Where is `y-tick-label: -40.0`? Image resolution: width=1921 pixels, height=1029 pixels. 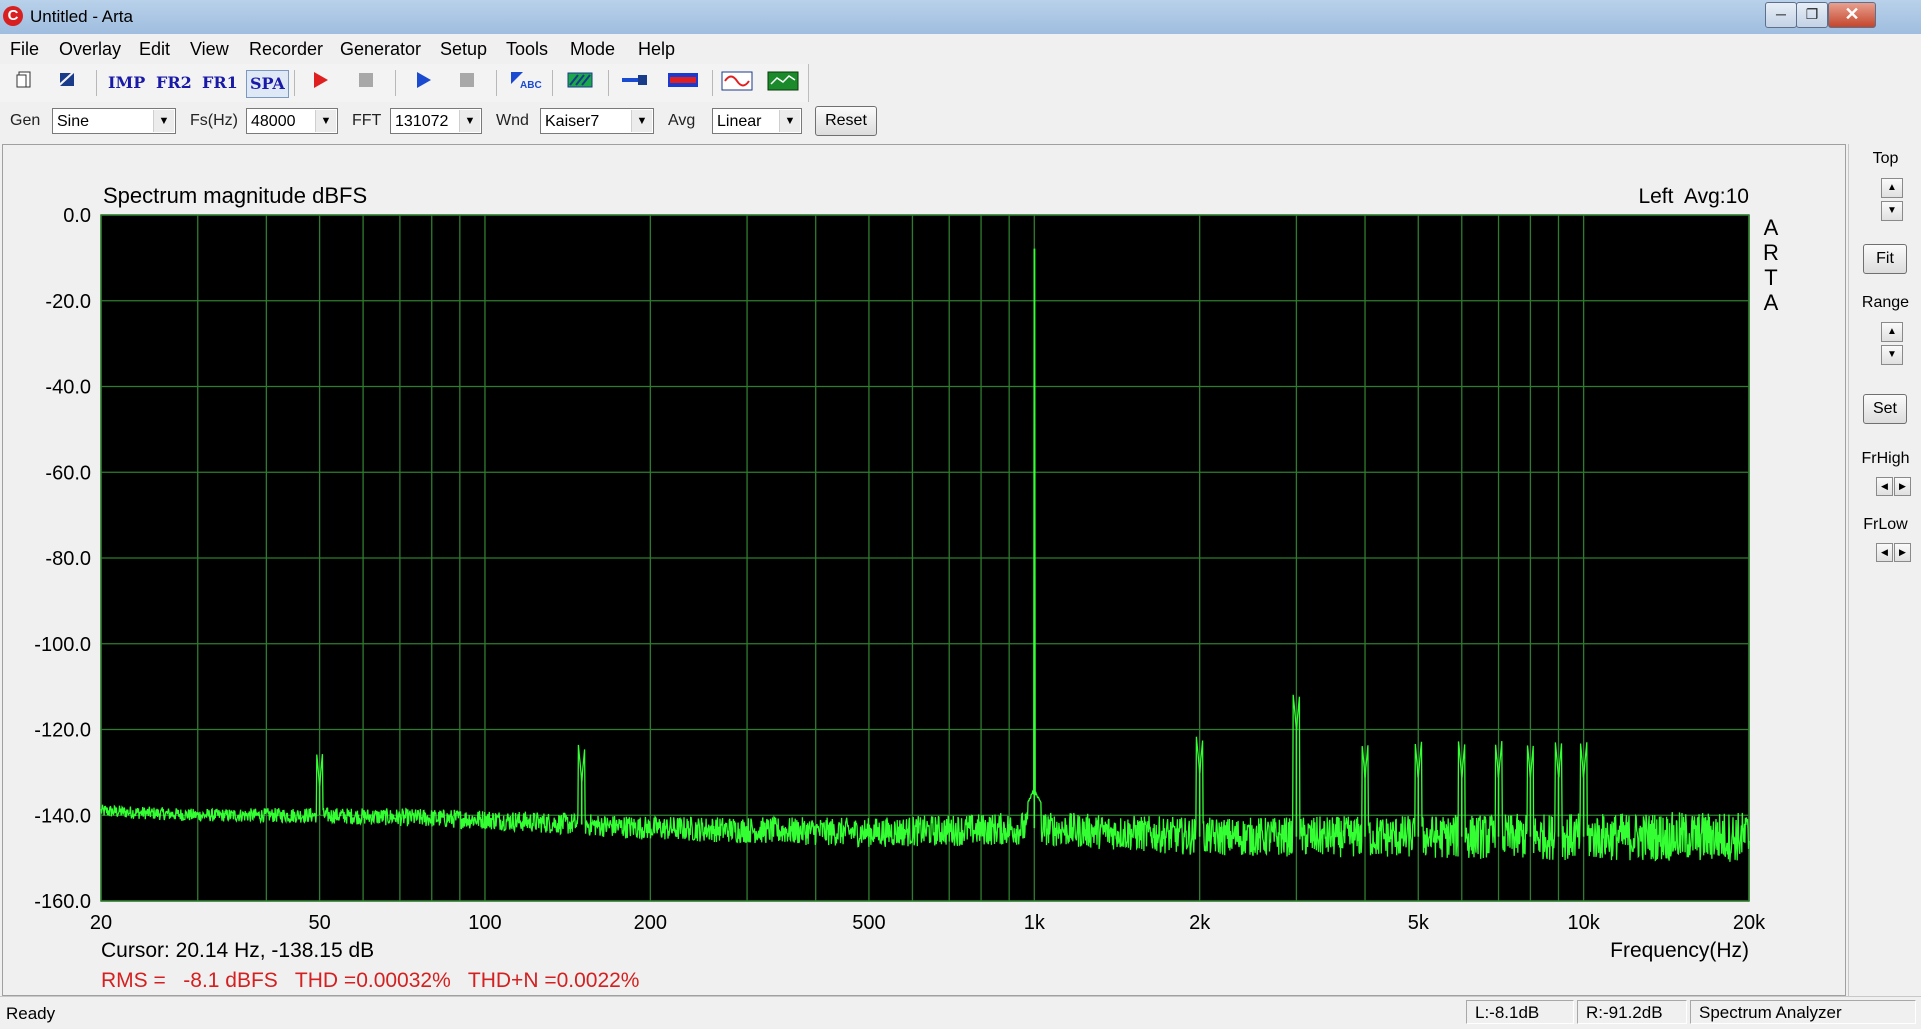
y-tick-label: -40.0 is located at coordinates (68, 388).